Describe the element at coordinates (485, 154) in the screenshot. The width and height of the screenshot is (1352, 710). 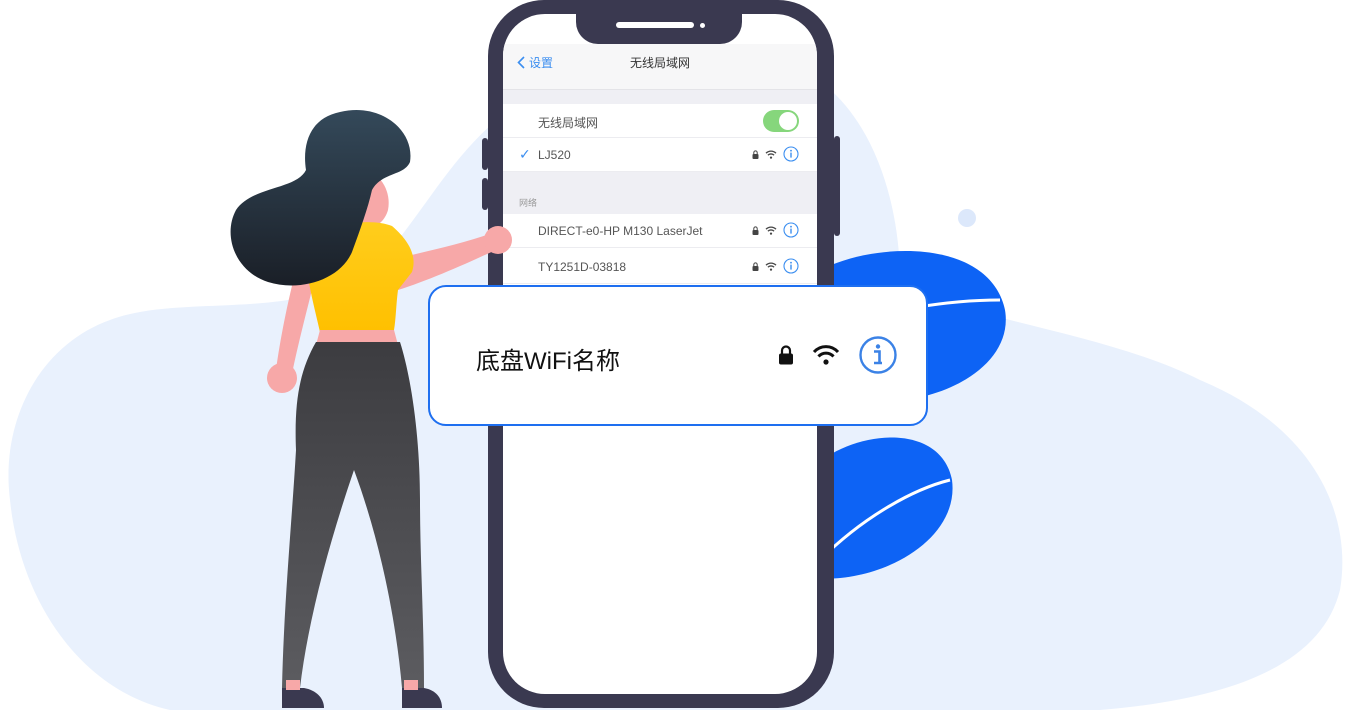
I see `phone-volume-up` at that location.